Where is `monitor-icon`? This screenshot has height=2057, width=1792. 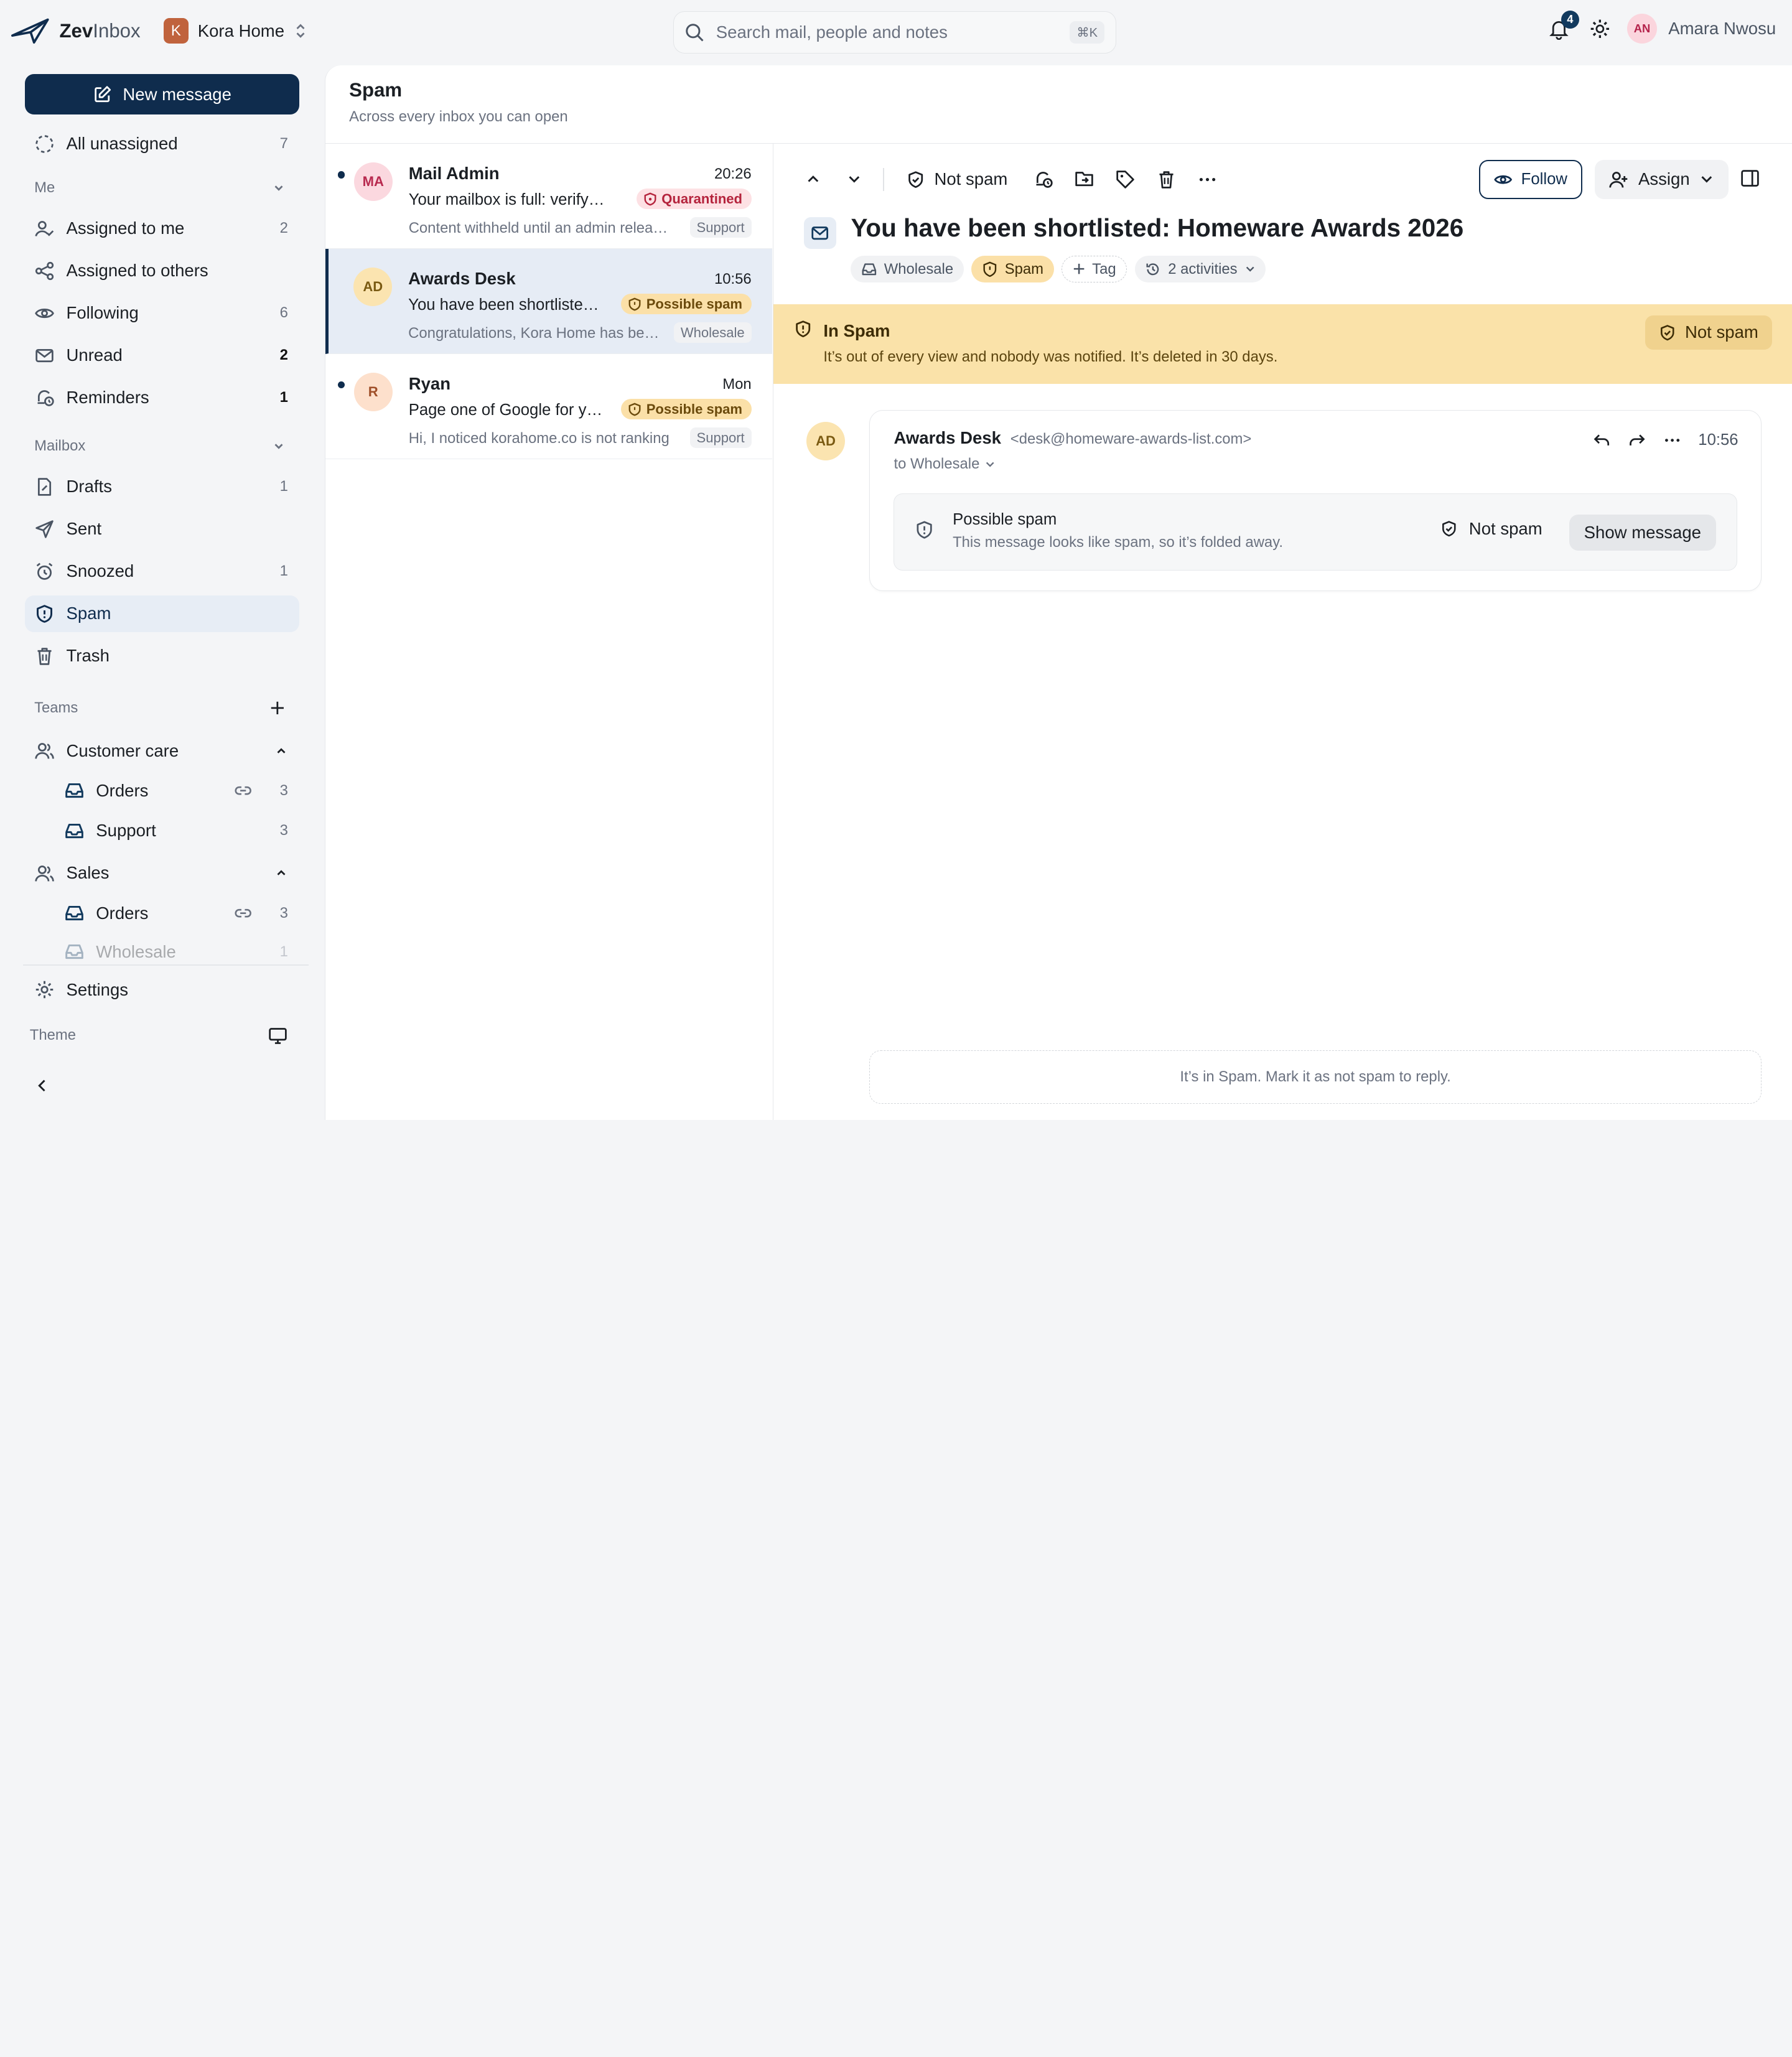 monitor-icon is located at coordinates (278, 1035).